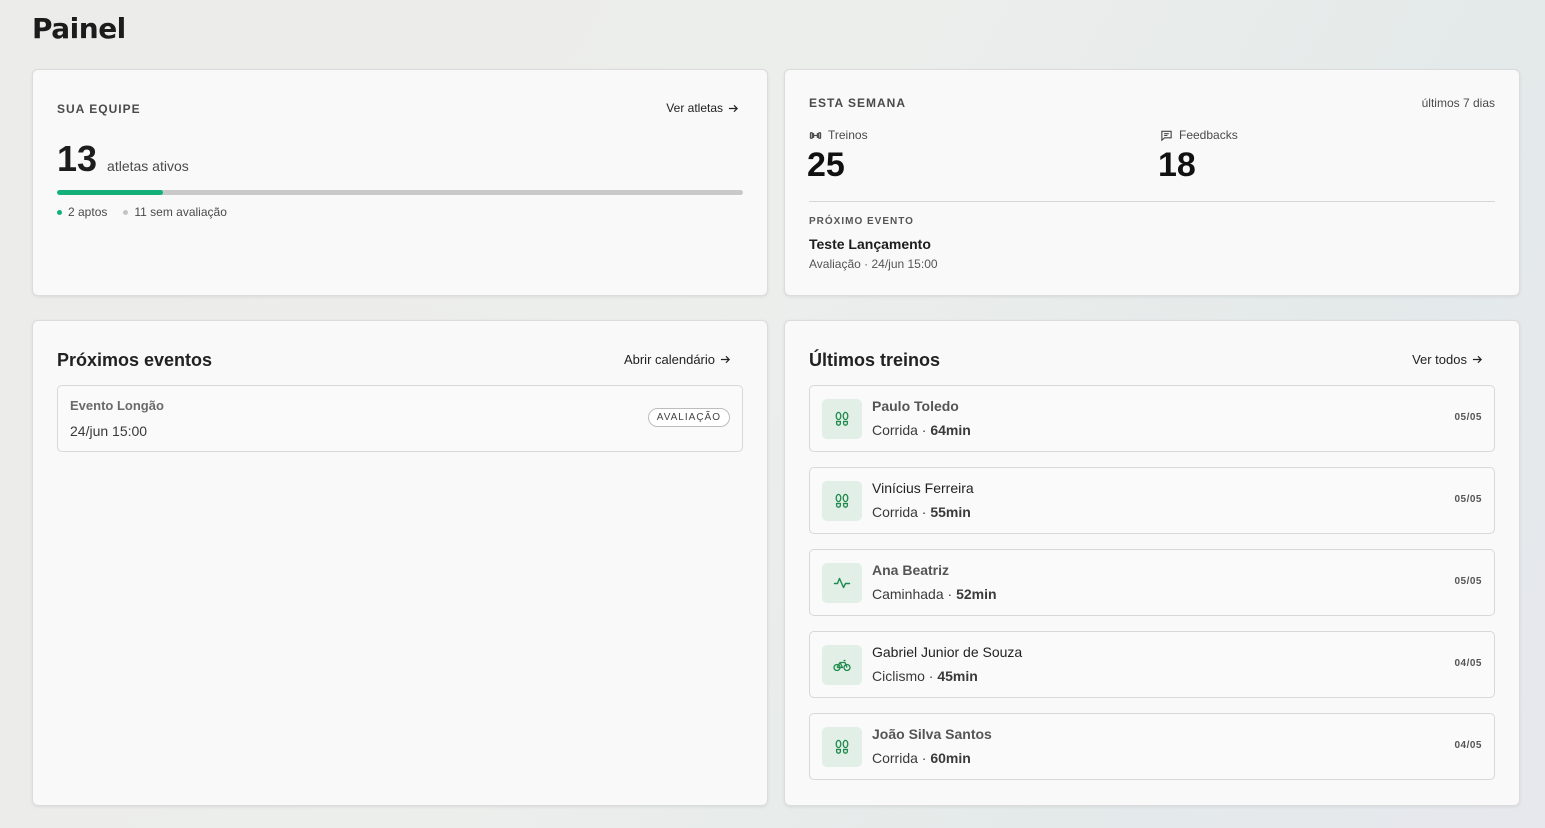 This screenshot has width=1545, height=828. What do you see at coordinates (1439, 359) in the screenshot?
I see `view-all-label: Ver todos` at bounding box center [1439, 359].